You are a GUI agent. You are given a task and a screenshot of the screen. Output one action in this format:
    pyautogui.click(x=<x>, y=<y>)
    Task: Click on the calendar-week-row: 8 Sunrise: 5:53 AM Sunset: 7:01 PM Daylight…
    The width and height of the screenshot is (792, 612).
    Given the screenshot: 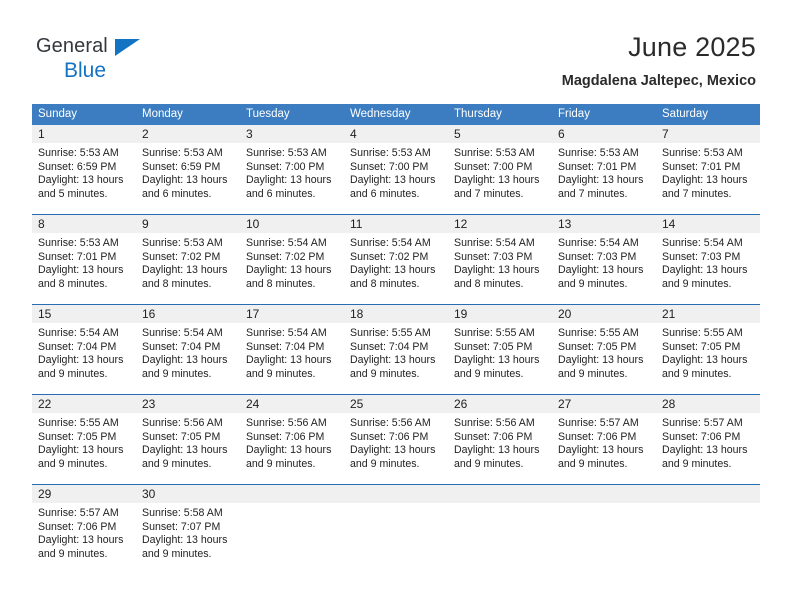 What is the action you would take?
    pyautogui.click(x=396, y=253)
    